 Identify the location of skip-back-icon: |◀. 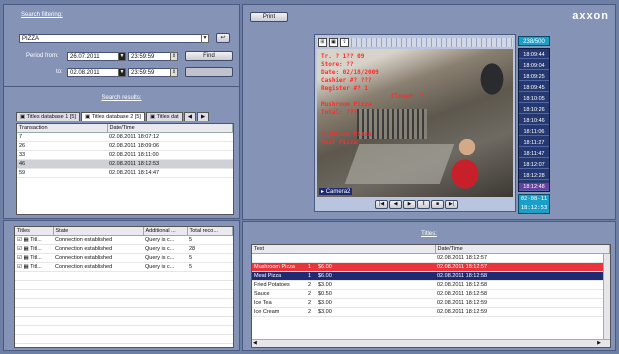
(381, 204).